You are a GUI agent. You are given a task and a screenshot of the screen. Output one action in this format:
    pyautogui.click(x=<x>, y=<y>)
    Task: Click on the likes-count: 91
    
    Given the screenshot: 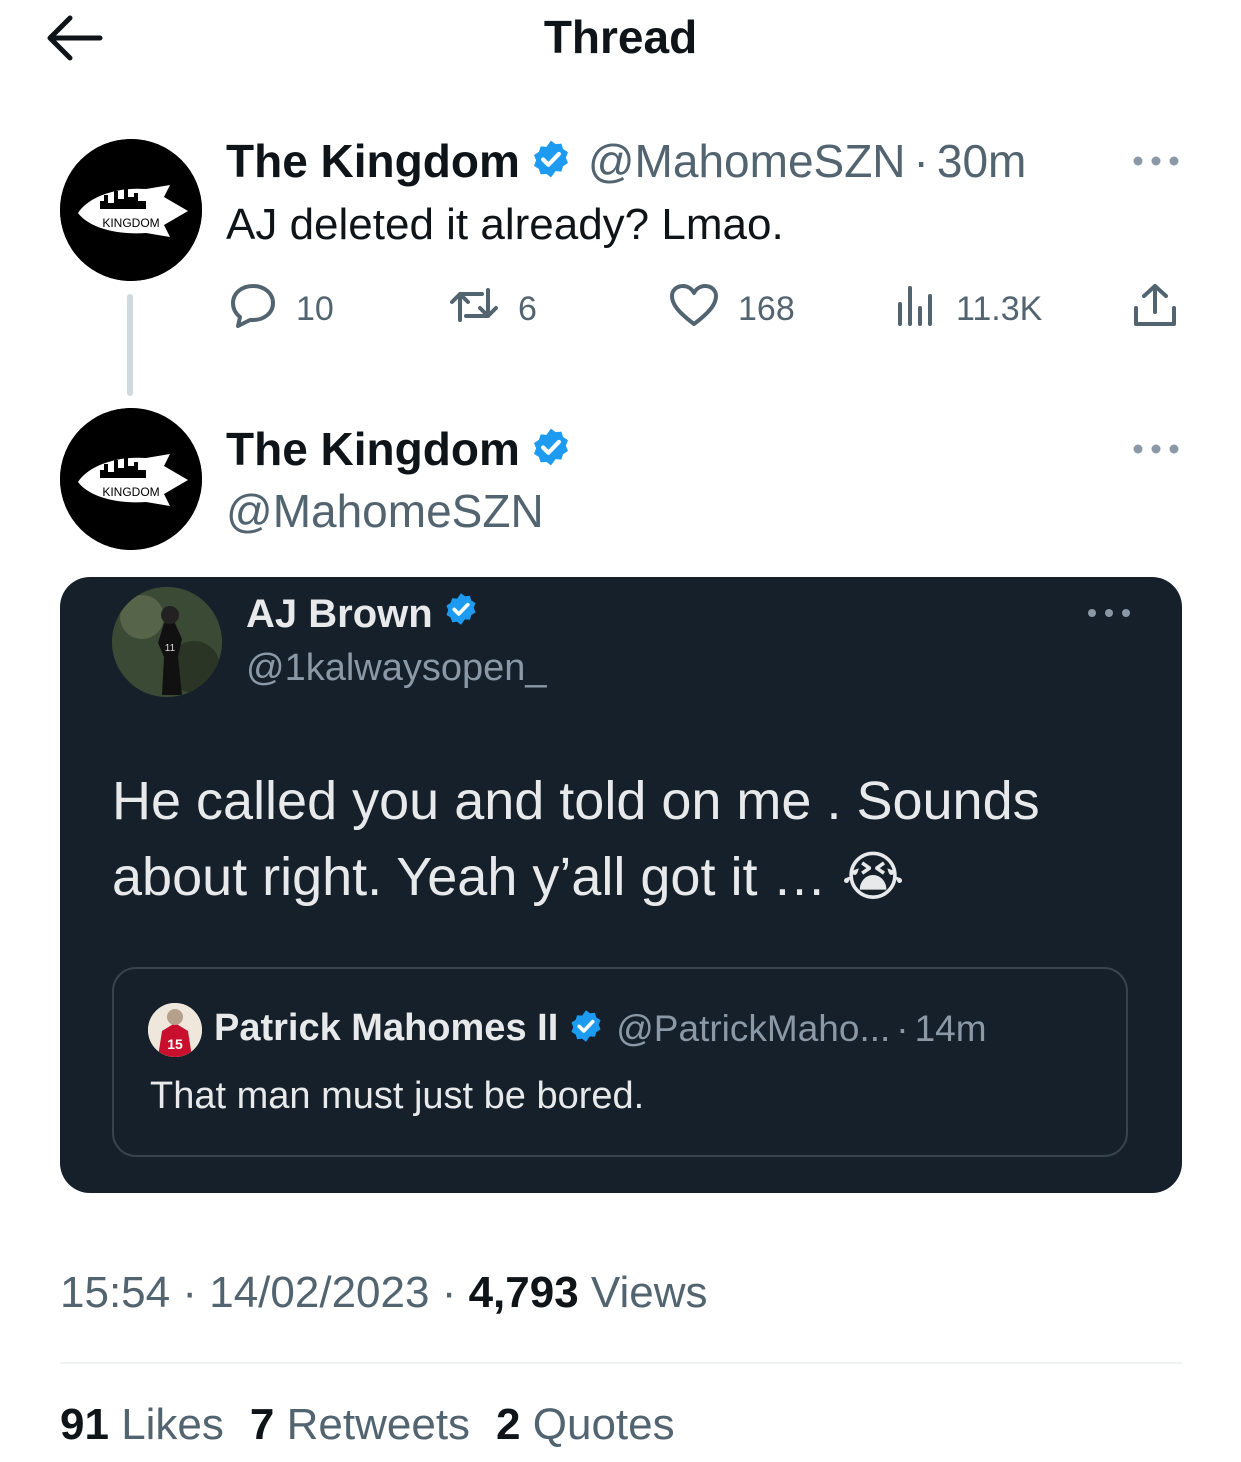 What is the action you would take?
    pyautogui.click(x=84, y=1424)
    